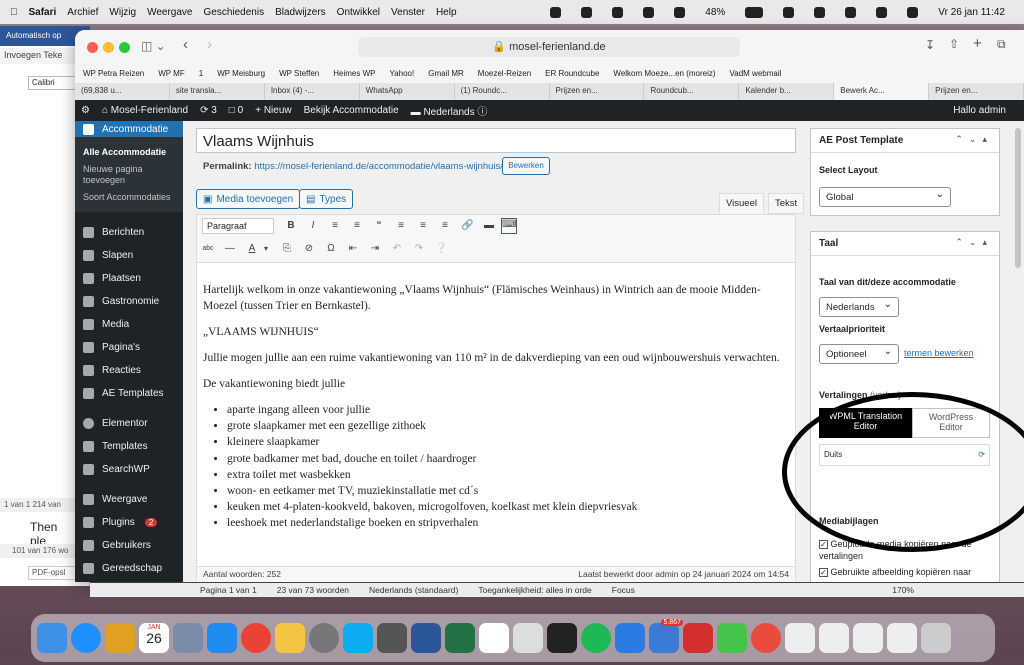  Describe the element at coordinates (154, 638) in the screenshot. I see `calendar-icon: JAN 26` at that location.